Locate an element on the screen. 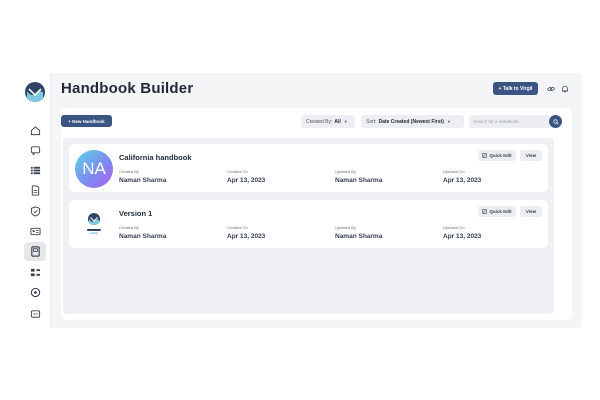  sidebar-item-documents is located at coordinates (35, 190).